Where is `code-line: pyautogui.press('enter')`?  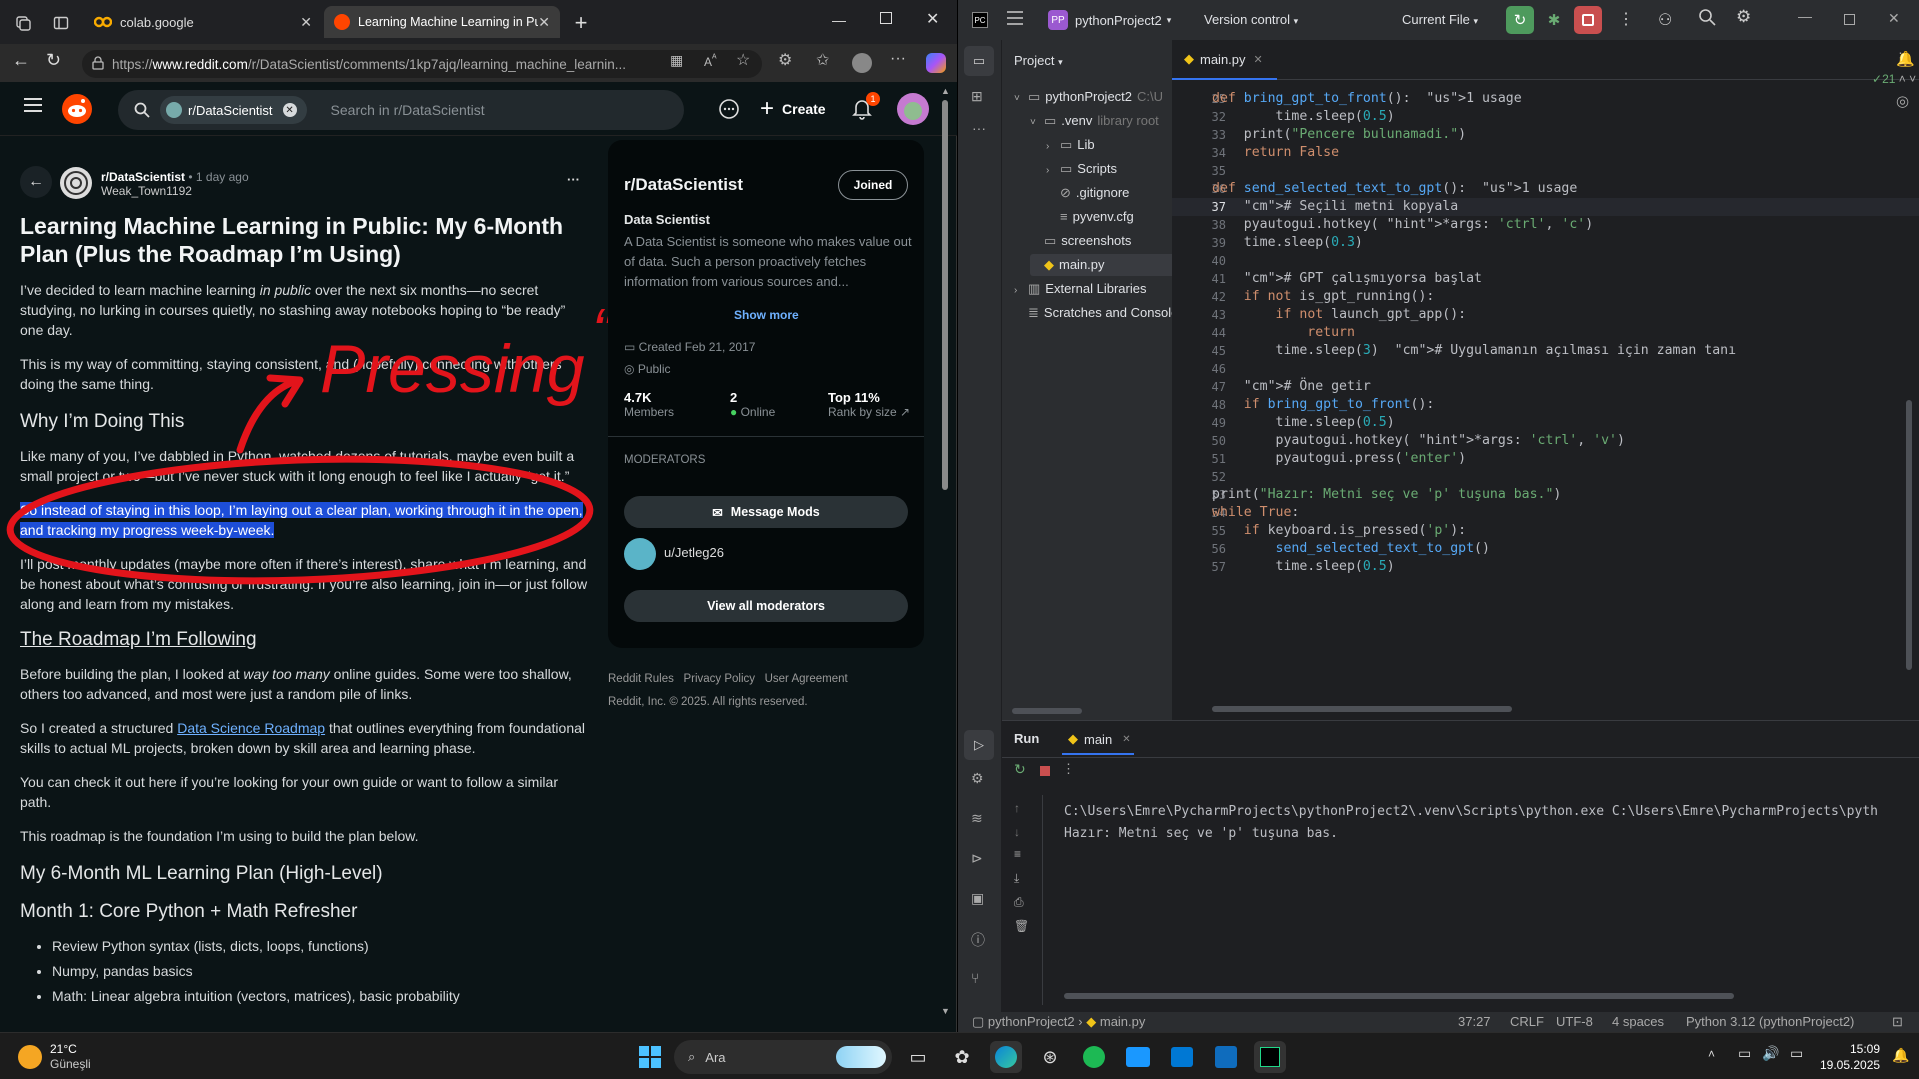 code-line: pyautogui.press('enter') is located at coordinates (1339, 461).